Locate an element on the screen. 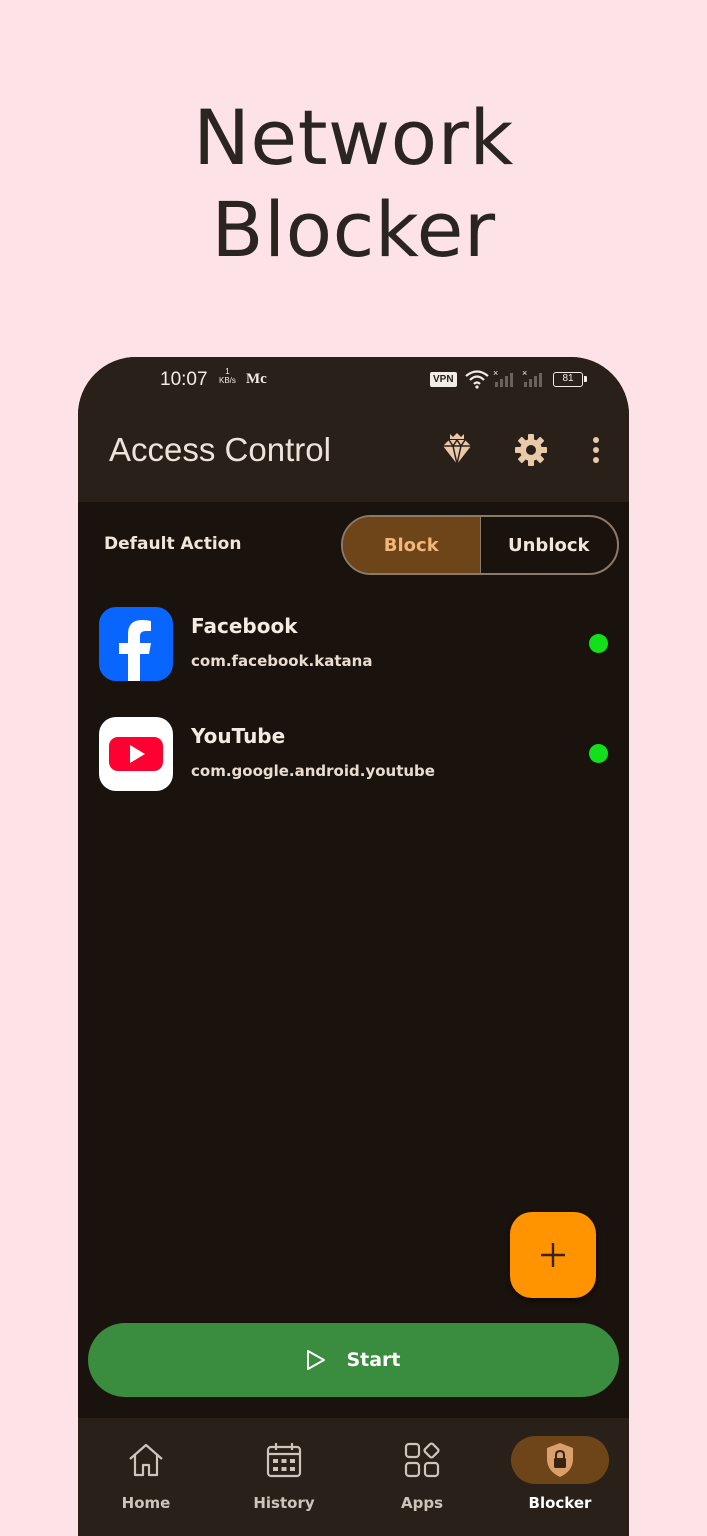  gear-icon is located at coordinates (531, 450).